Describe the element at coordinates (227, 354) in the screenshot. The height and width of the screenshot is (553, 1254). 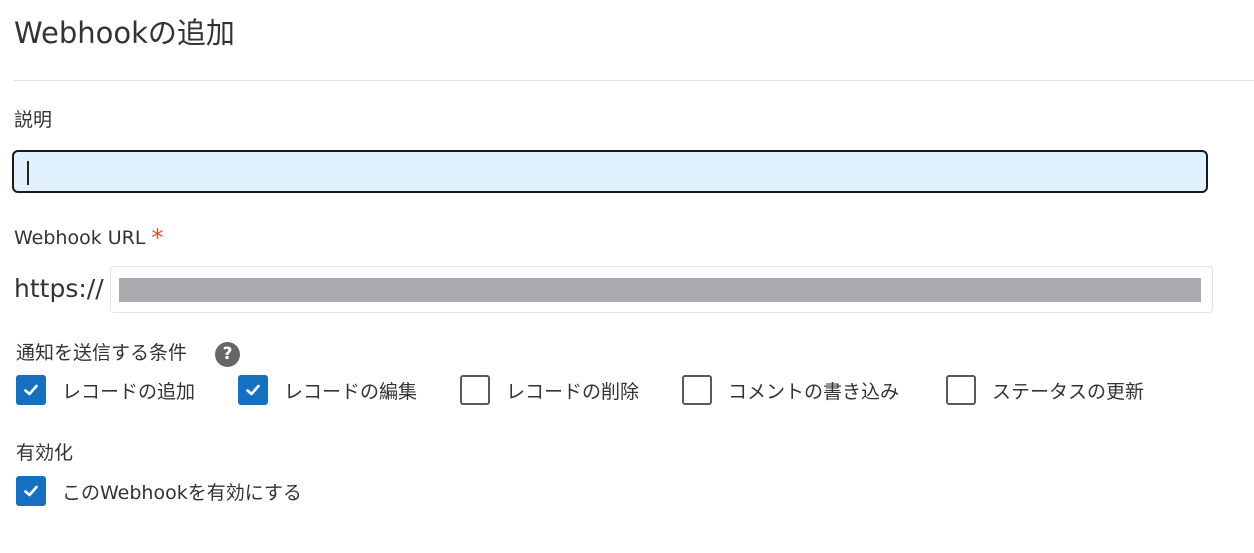
I see `help-icon: ?` at that location.